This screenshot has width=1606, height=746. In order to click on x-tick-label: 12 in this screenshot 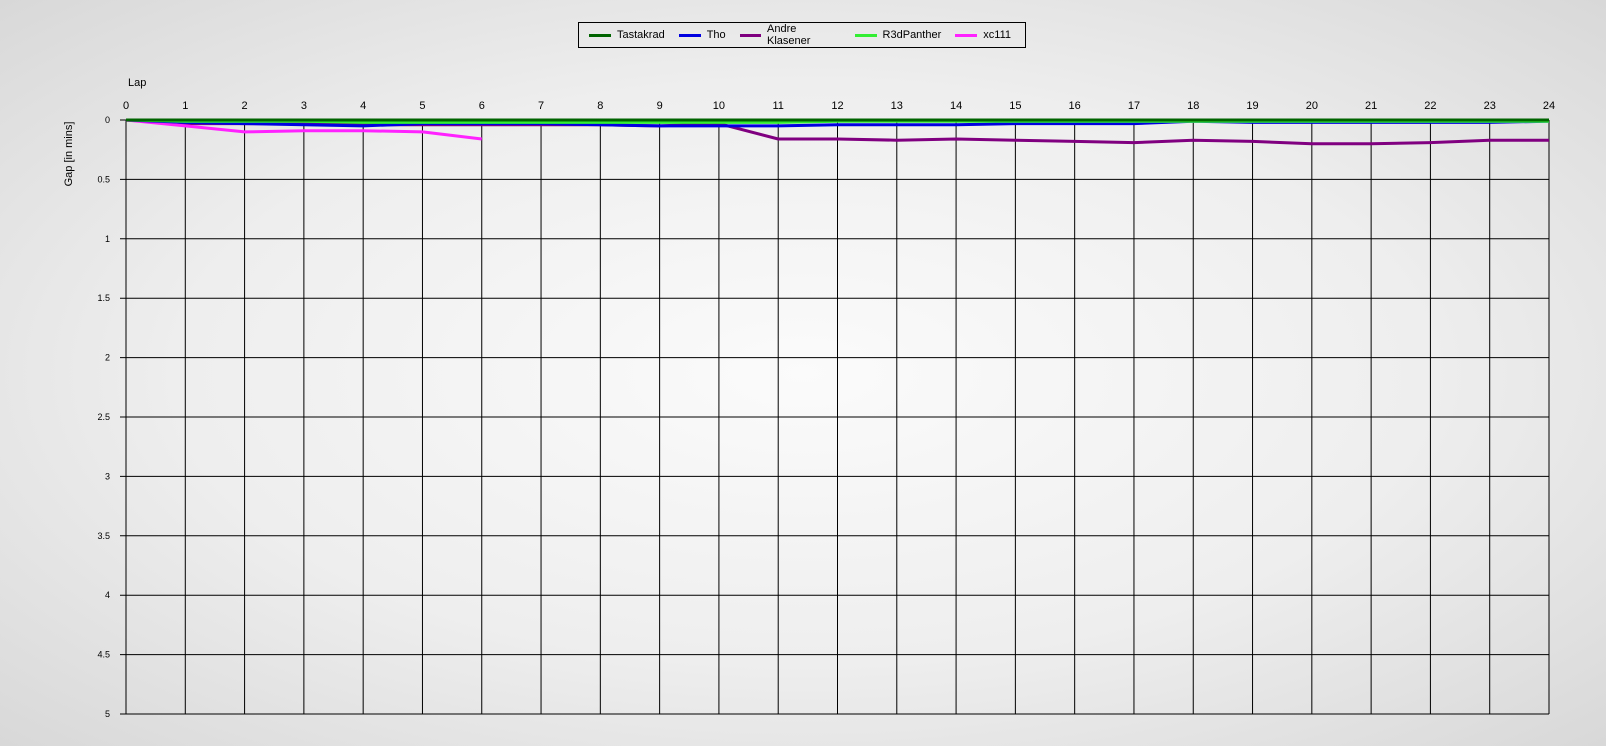, I will do `click(837, 106)`.